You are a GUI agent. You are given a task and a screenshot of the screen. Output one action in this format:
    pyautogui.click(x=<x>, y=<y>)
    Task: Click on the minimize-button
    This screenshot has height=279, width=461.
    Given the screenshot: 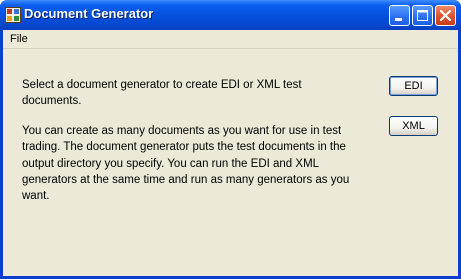 What is the action you would take?
    pyautogui.click(x=399, y=15)
    